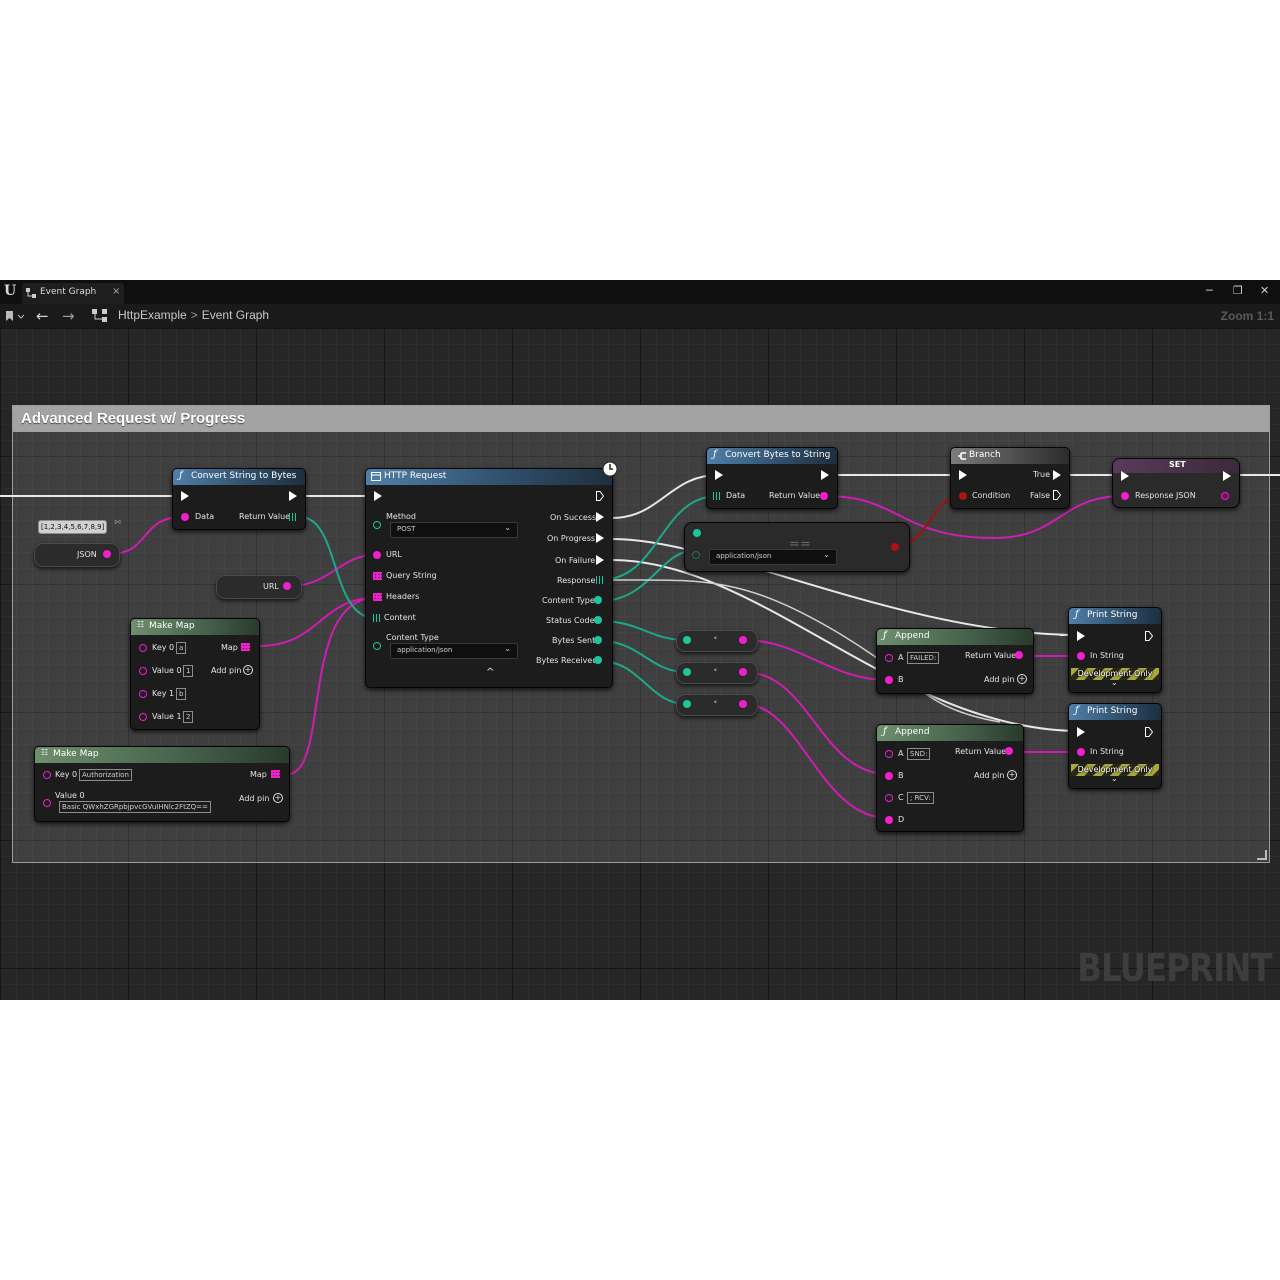  What do you see at coordinates (963, 496) in the screenshot?
I see `condition-pin` at bounding box center [963, 496].